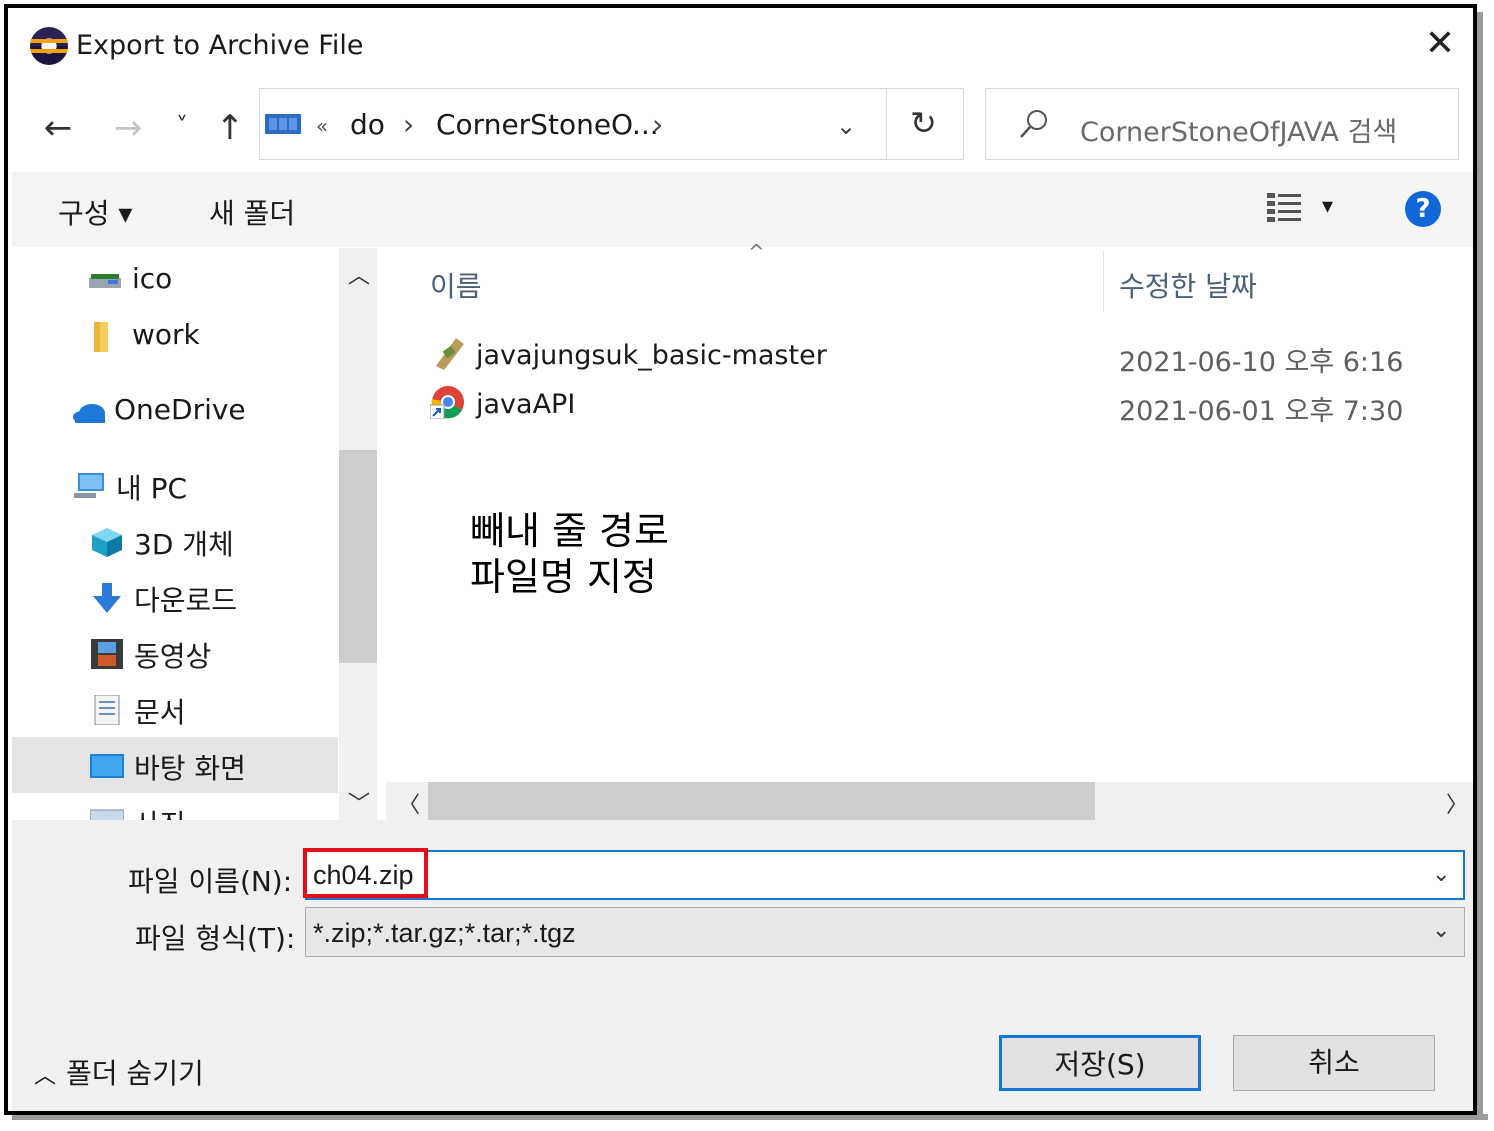  What do you see at coordinates (105, 281) in the screenshot?
I see `drive-icon` at bounding box center [105, 281].